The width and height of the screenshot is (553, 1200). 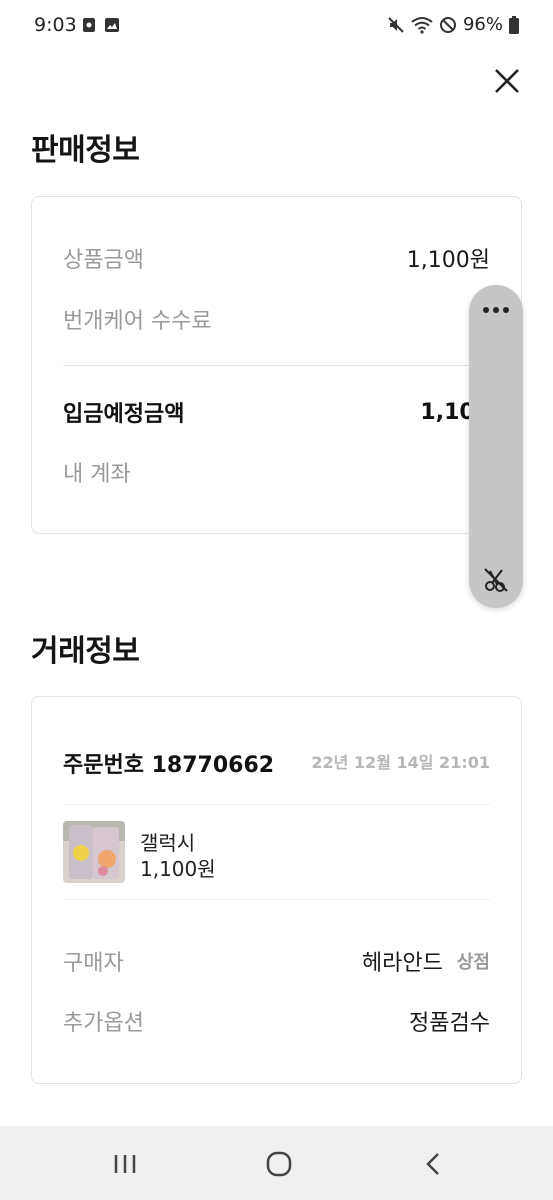 I want to click on fee-label: 번개케어 수수료, so click(x=137, y=321).